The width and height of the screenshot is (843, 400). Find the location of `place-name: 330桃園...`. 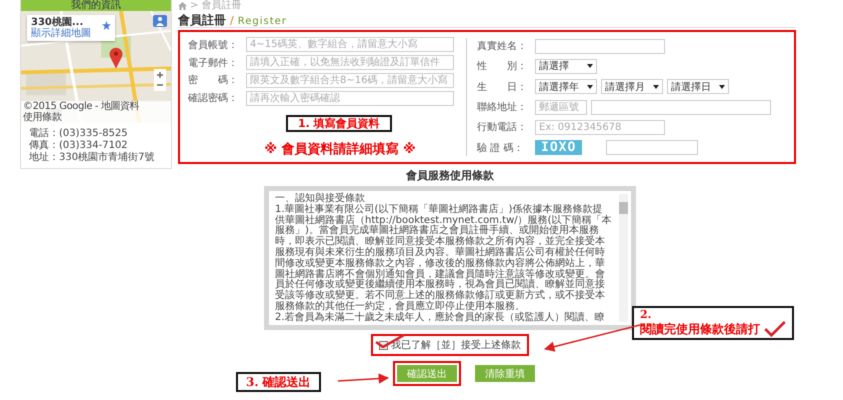

place-name: 330桃園... is located at coordinates (57, 22).